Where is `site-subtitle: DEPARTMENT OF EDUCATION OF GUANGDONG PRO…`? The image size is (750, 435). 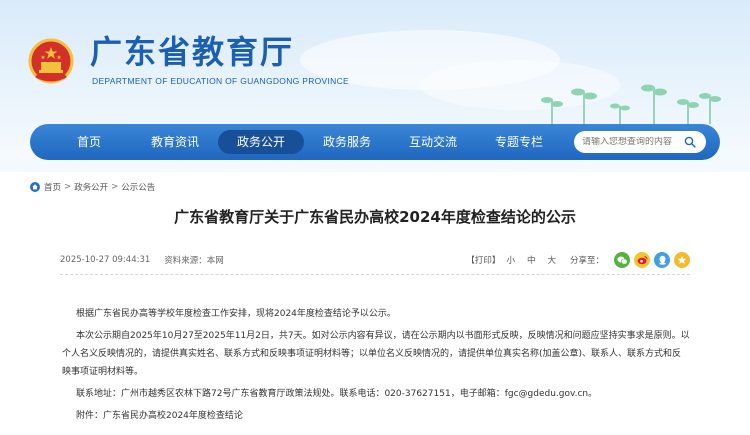
site-subtitle: DEPARTMENT OF EDUCATION OF GUANGDONG PRO… is located at coordinates (221, 81).